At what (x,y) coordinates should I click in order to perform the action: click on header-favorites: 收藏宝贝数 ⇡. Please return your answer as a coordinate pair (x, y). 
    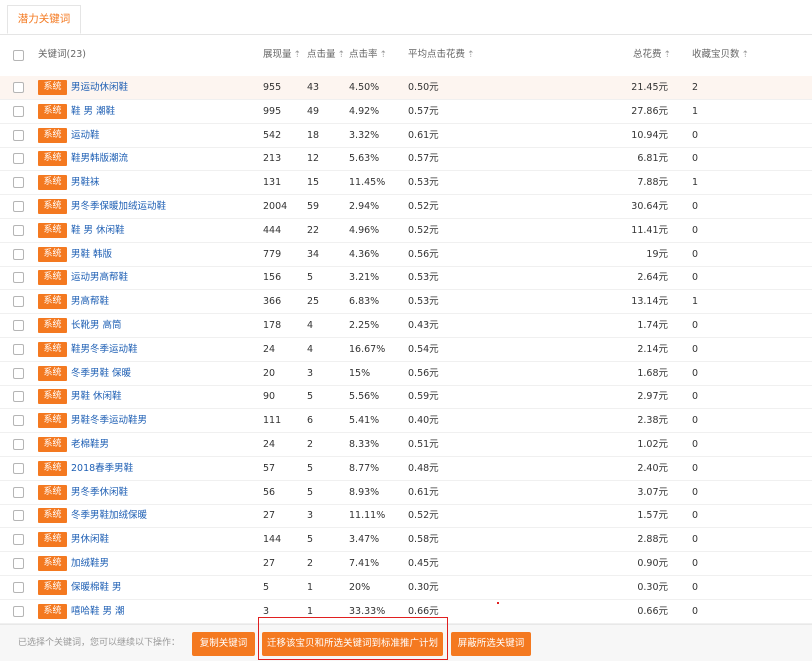
    Looking at the image, I should click on (720, 56).